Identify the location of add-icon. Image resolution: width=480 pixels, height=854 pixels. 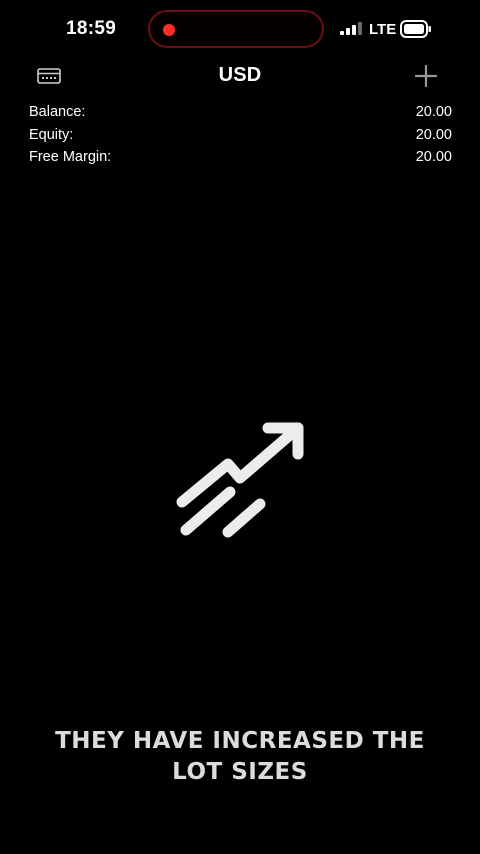
(426, 76).